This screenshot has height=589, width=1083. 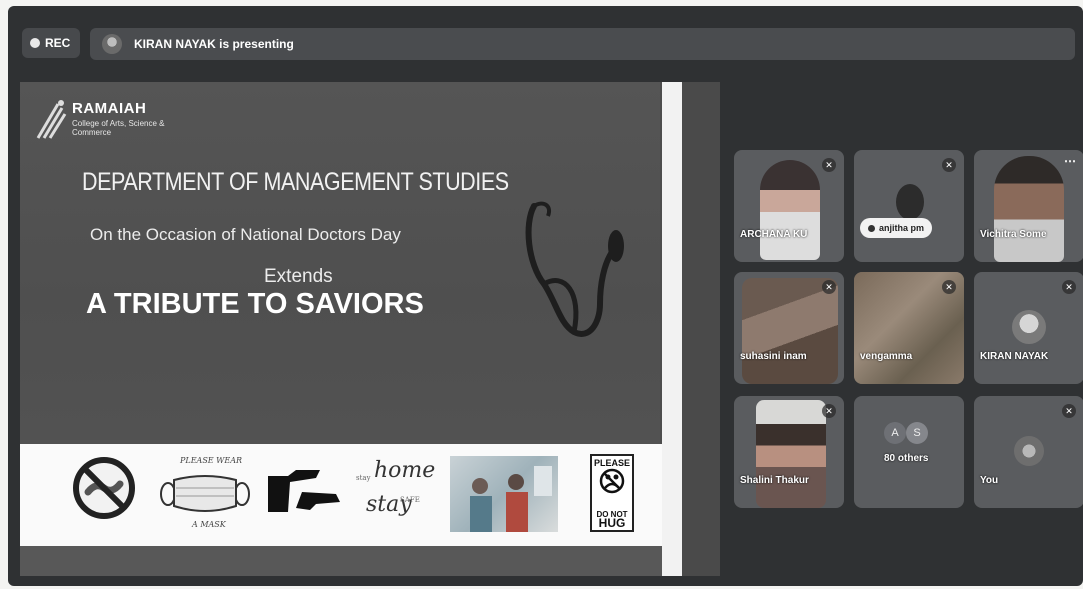 I want to click on sign-top-text: PLEASE, so click(x=611, y=463).